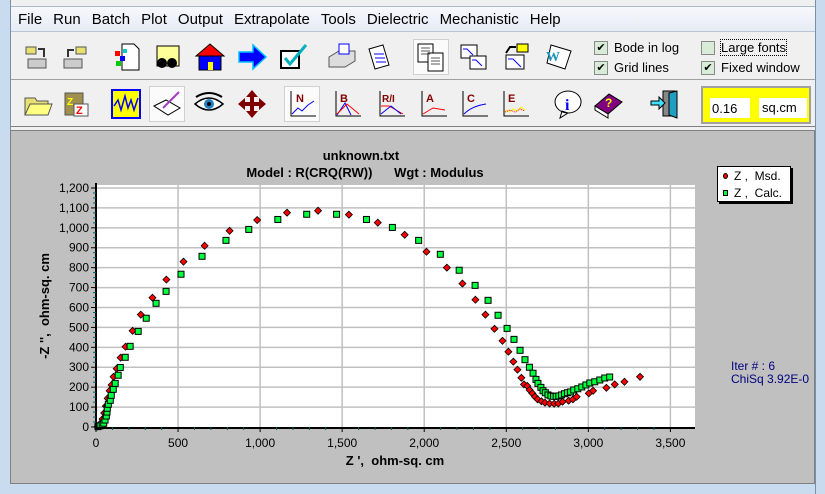  I want to click on chart-subtitle: Model : R(CRQ(RW)) Wgt : Modulus, so click(364, 172).